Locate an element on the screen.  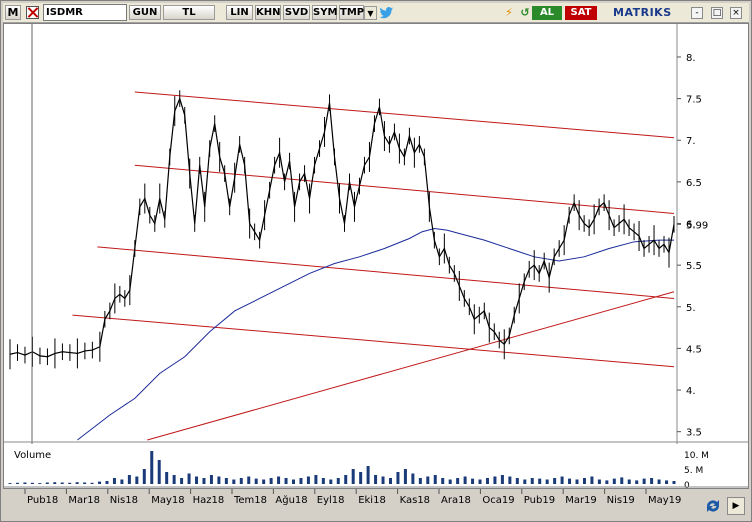
symbol-button: SYM is located at coordinates (324, 12).